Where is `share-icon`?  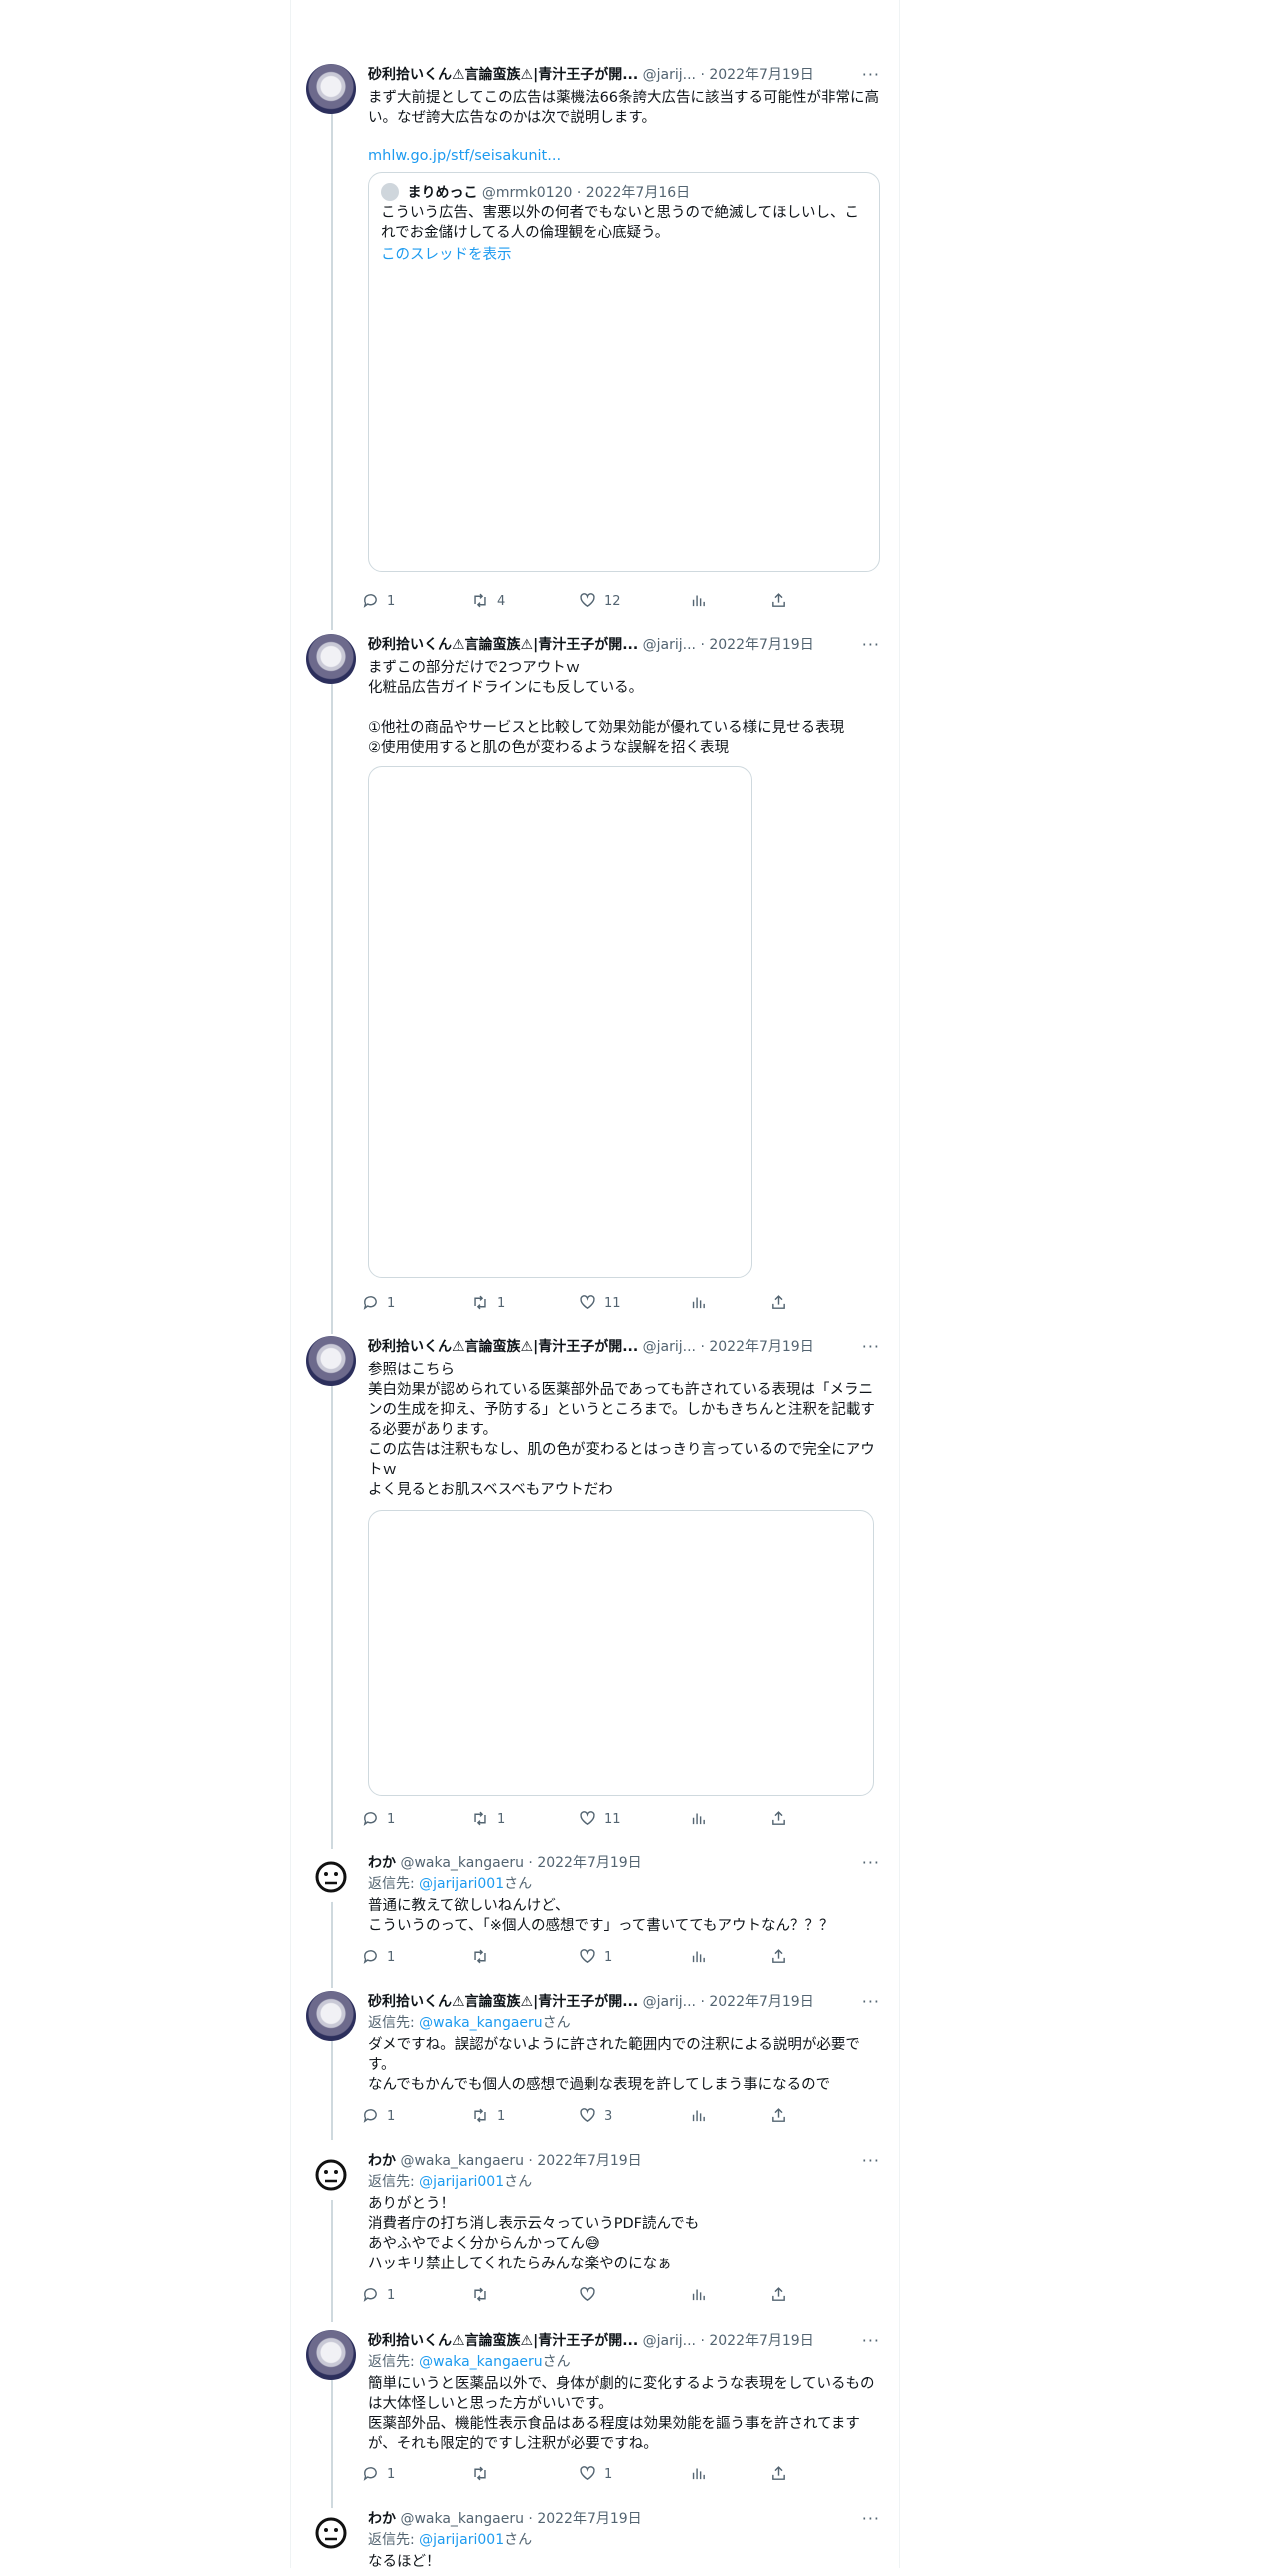 share-icon is located at coordinates (778, 2473).